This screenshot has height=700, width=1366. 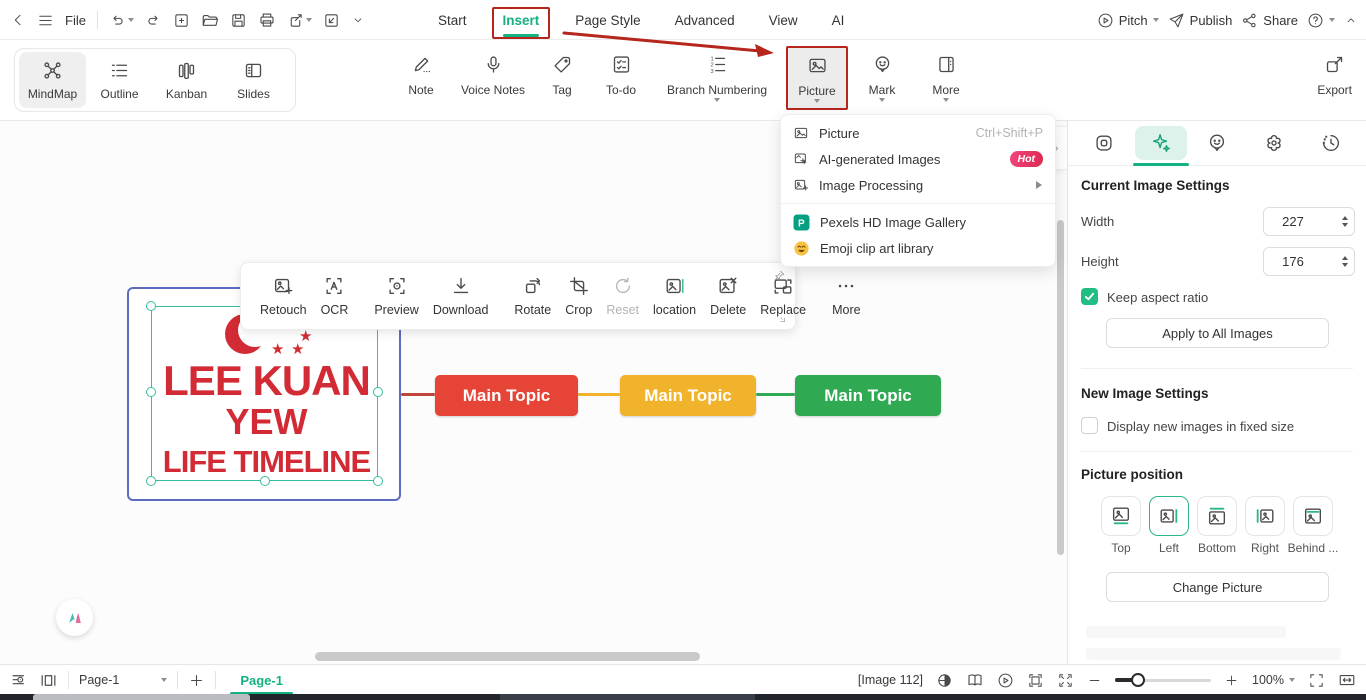 I want to click on pitch-button: Pitch, so click(x=1128, y=20).